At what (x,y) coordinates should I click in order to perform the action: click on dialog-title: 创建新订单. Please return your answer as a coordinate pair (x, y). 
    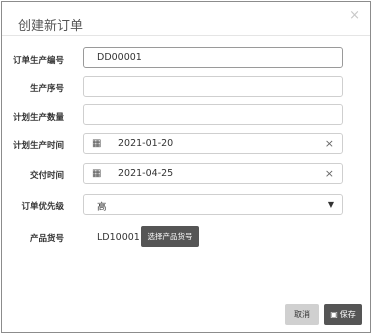
    Looking at the image, I should click on (51, 26).